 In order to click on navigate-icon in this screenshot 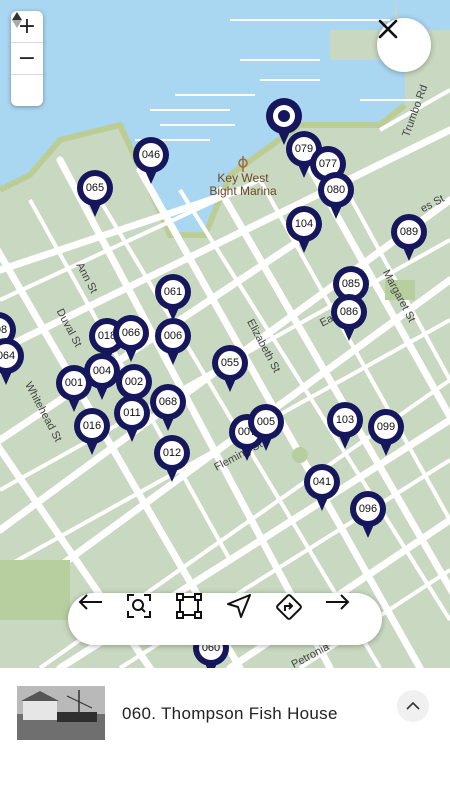, I will do `click(239, 606)`.